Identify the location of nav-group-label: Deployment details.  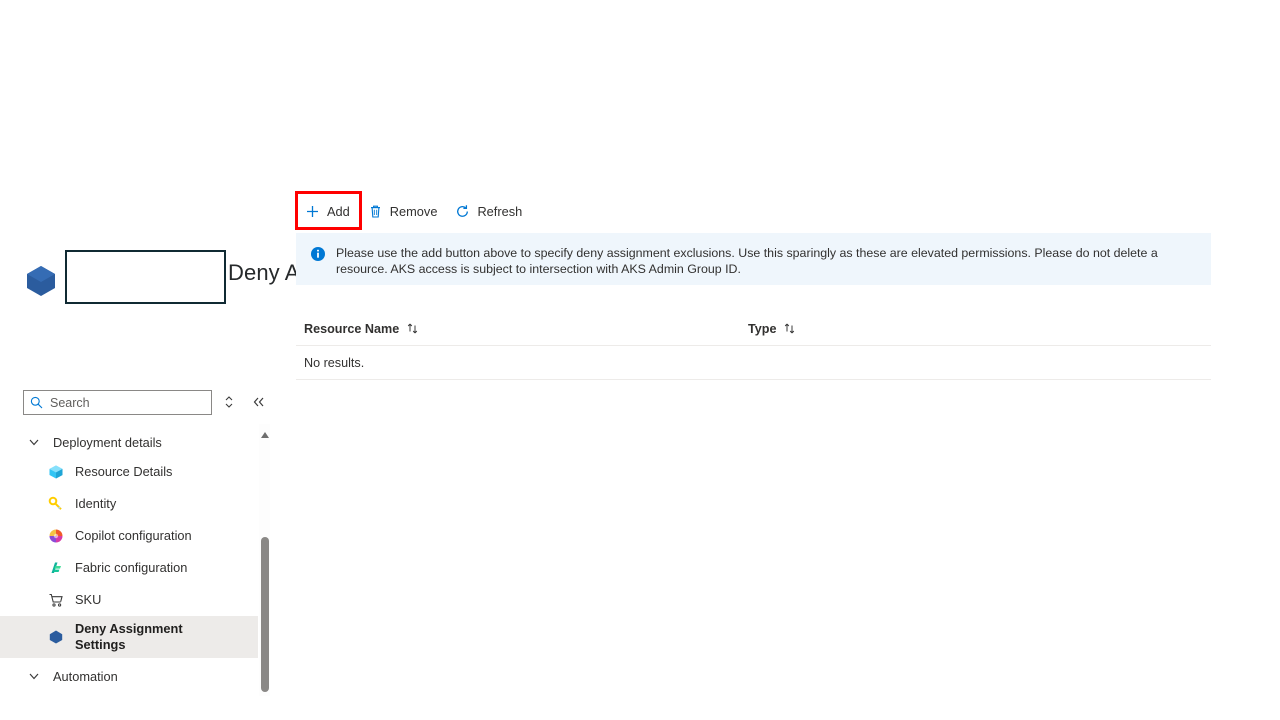
(107, 442).